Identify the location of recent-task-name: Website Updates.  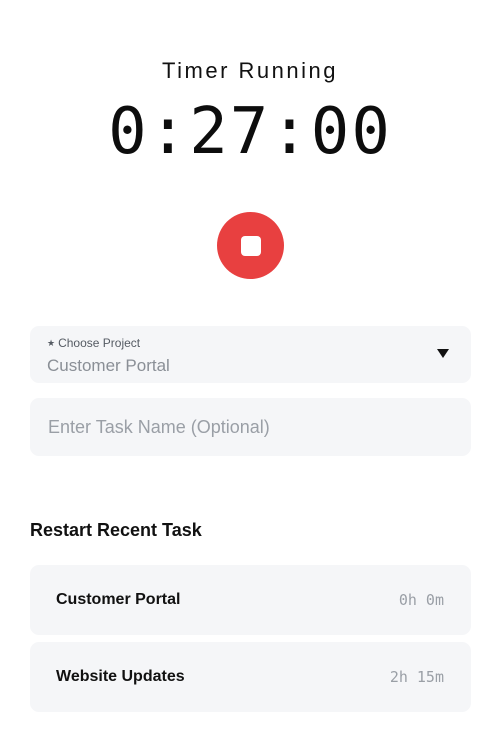
(120, 676).